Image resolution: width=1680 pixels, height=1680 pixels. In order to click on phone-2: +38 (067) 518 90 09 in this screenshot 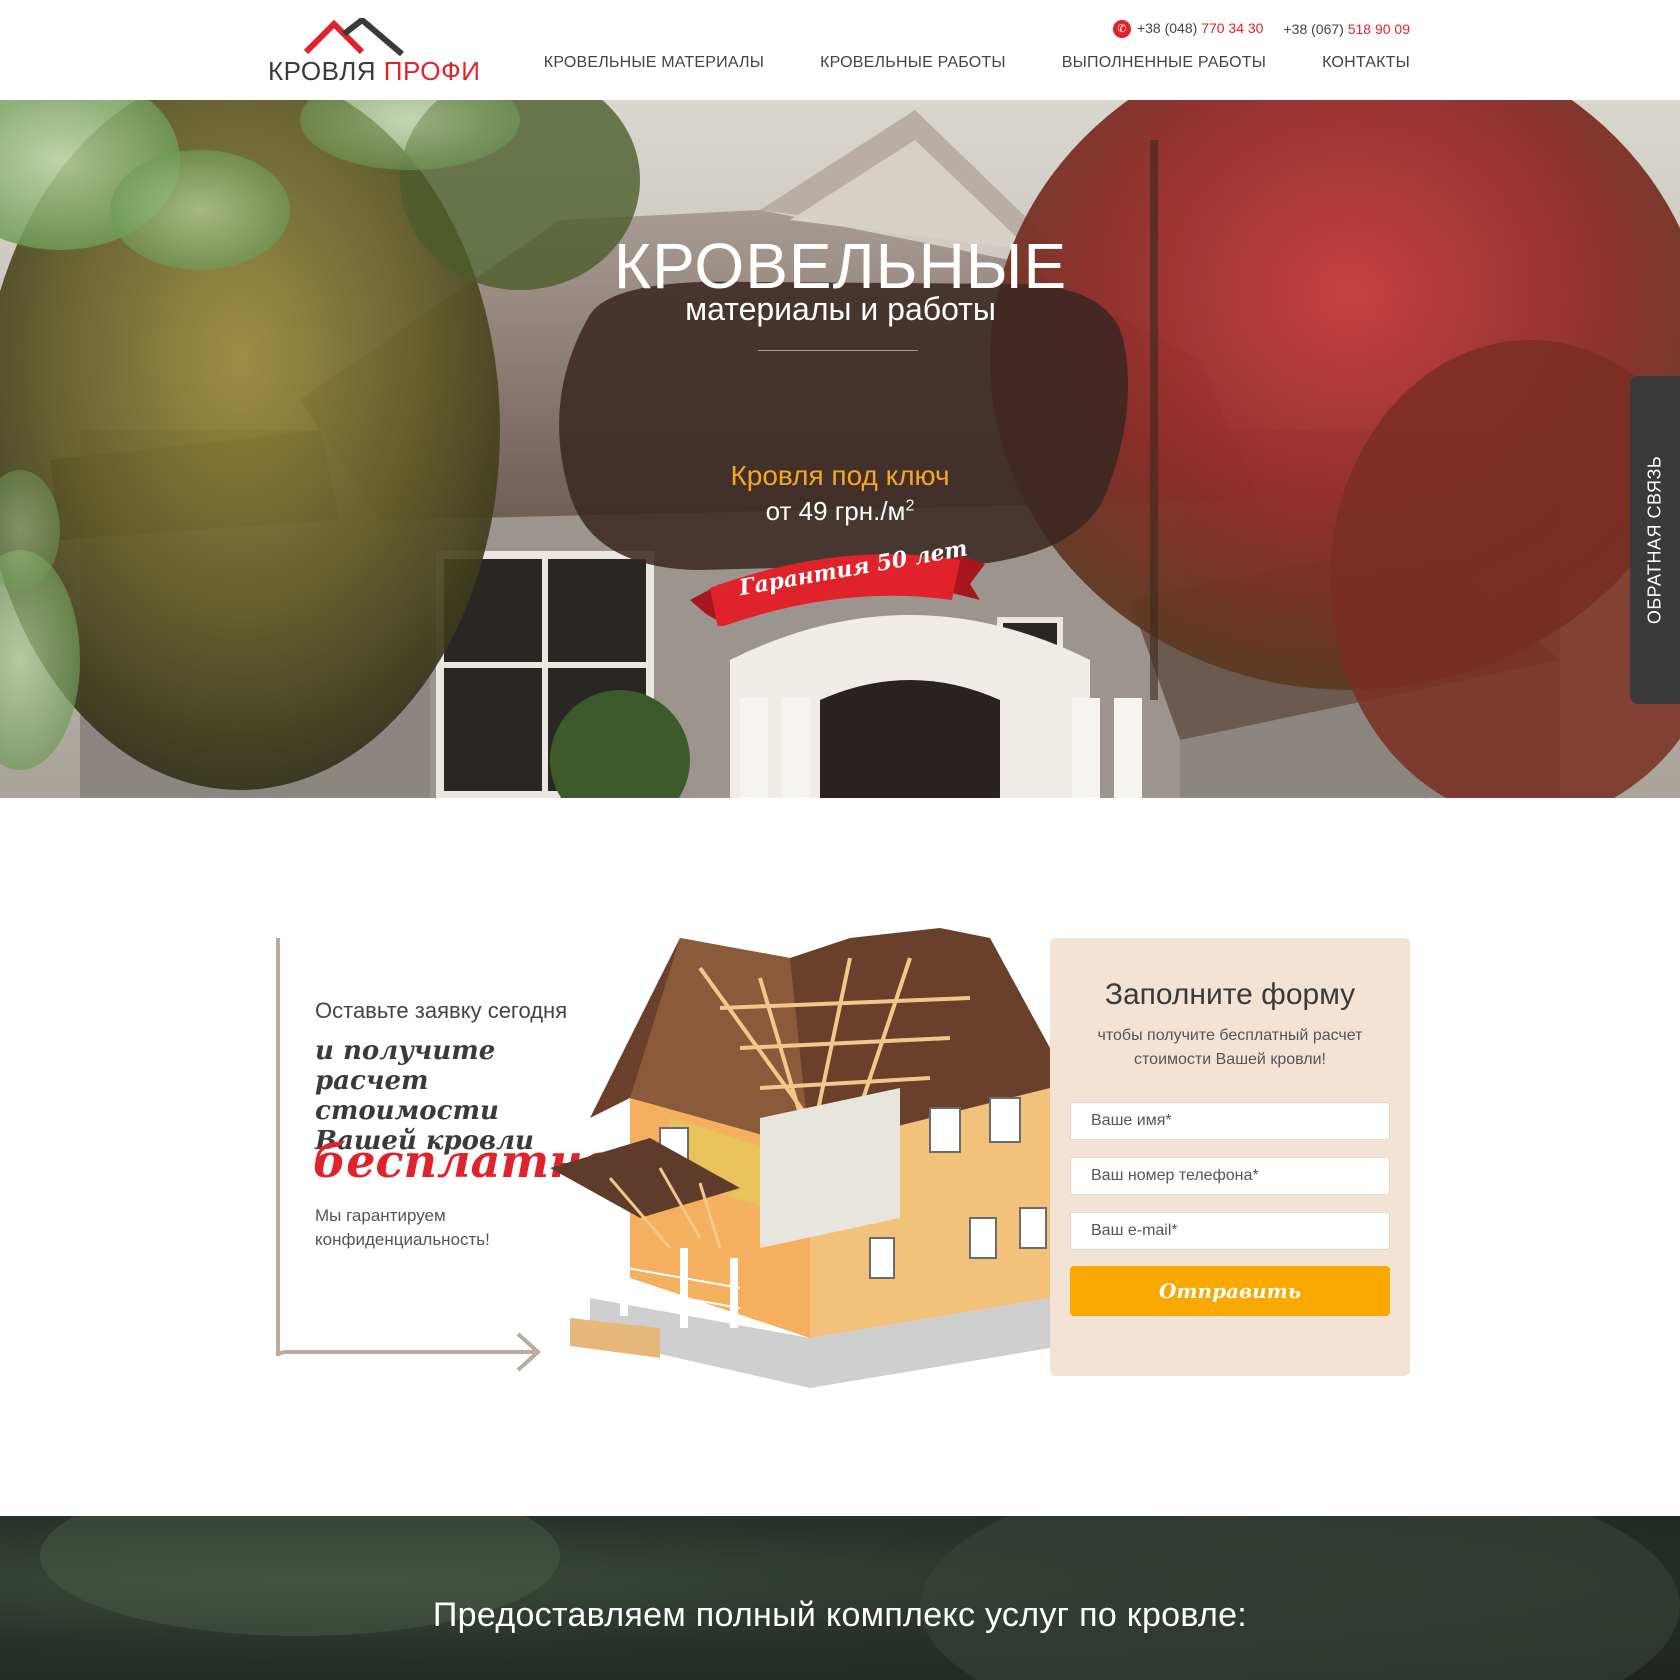, I will do `click(1346, 29)`.